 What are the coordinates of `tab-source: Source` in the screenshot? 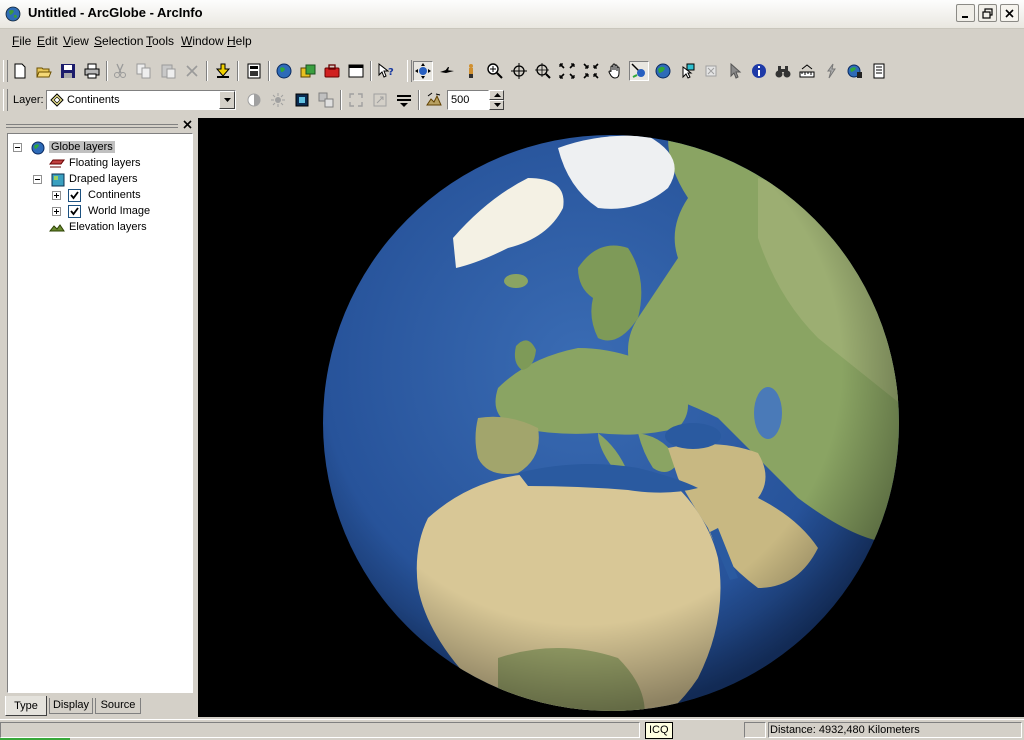 It's located at (118, 706).